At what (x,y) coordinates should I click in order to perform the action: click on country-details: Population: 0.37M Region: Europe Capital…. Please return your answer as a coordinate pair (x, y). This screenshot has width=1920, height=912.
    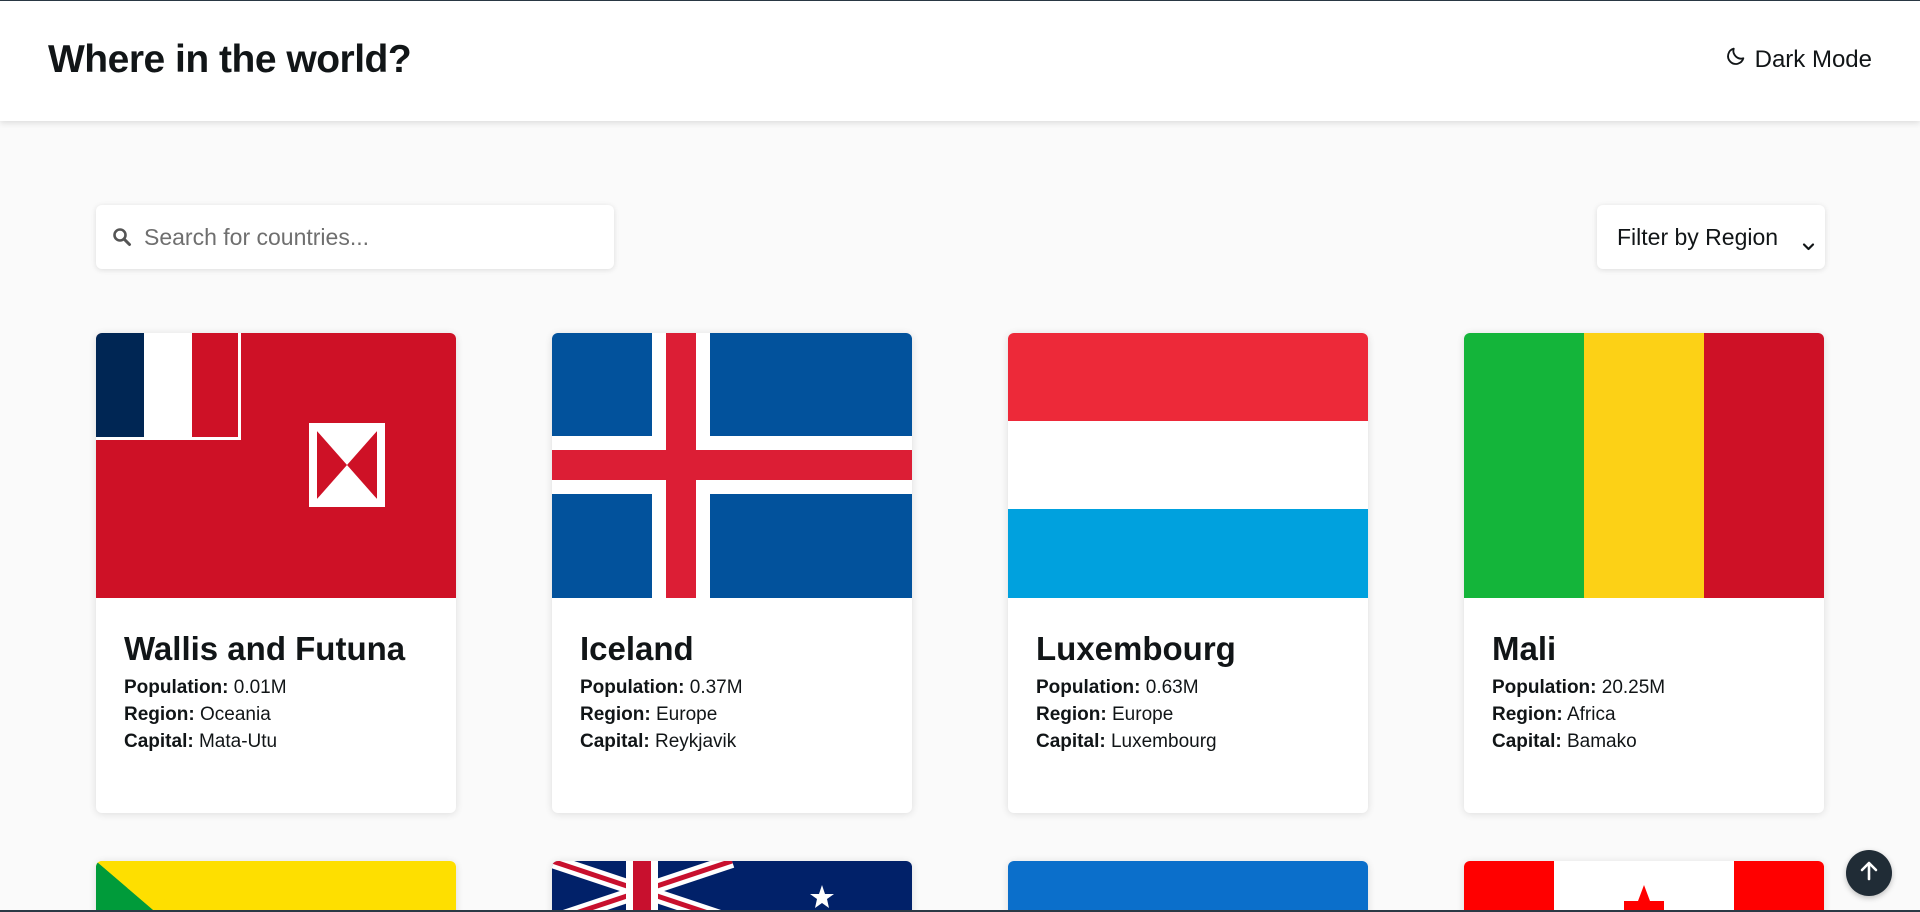
    Looking at the image, I should click on (661, 714).